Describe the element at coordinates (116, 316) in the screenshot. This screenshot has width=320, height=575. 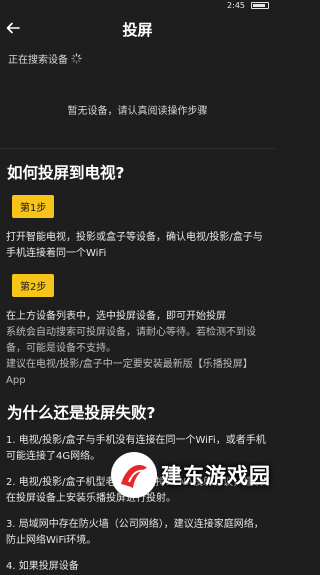
I see `step2-text: 在上方设备列表中，选中投屏设备，即可开始投屏` at that location.